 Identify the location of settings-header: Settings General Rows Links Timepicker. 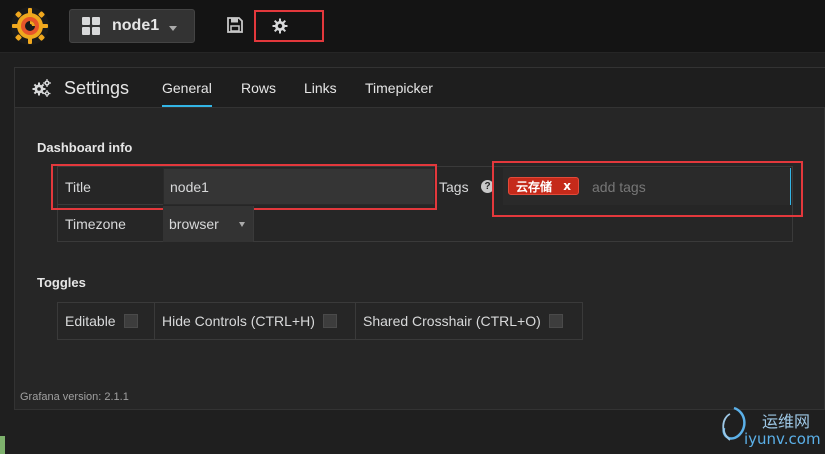
(420, 88).